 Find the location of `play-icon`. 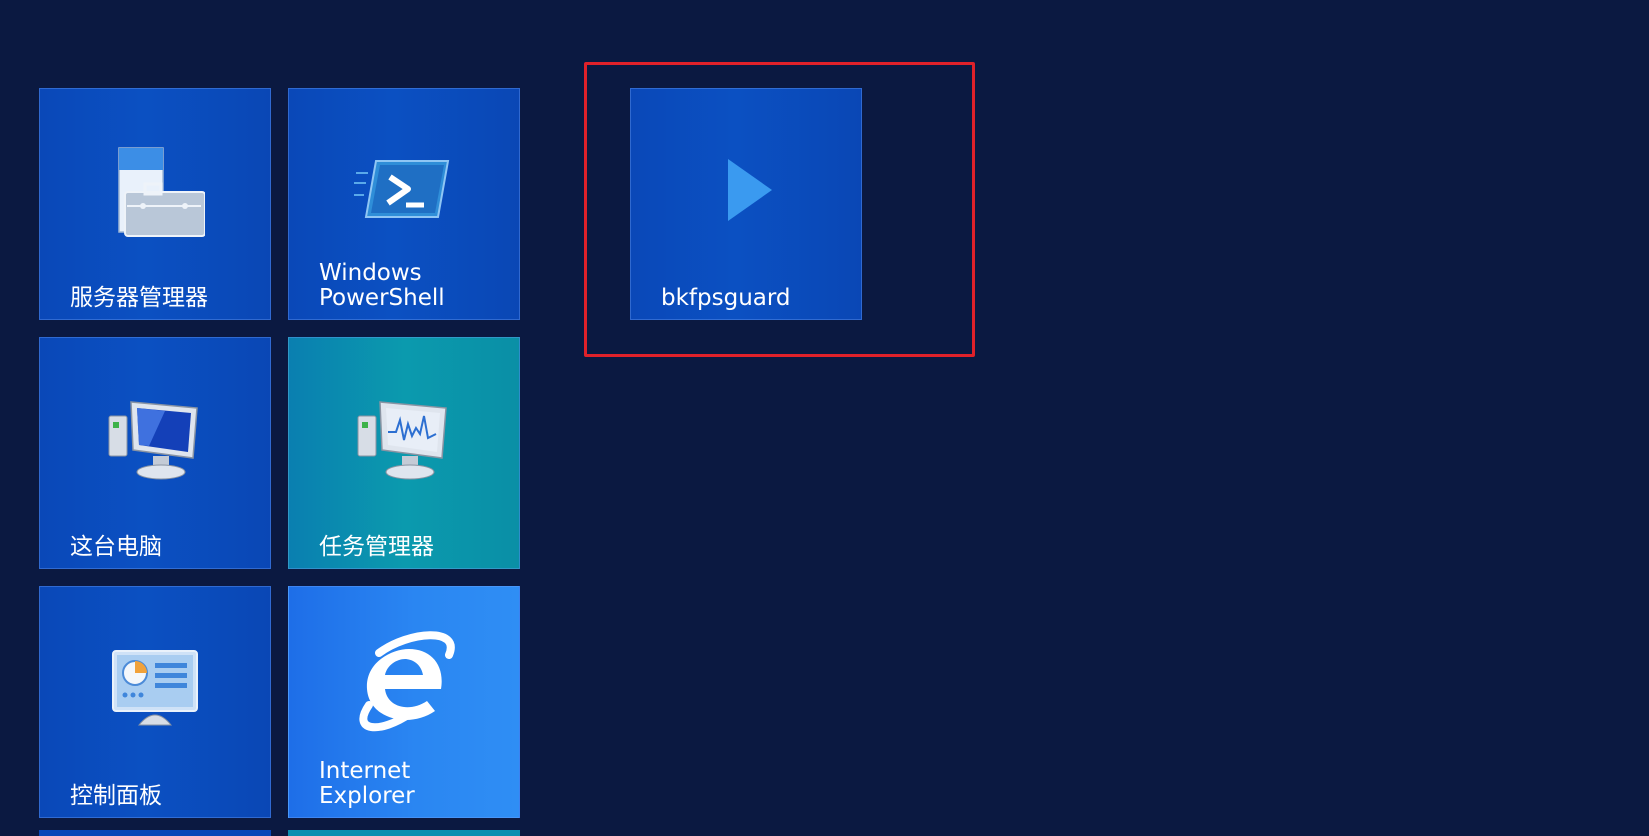

play-icon is located at coordinates (746, 190).